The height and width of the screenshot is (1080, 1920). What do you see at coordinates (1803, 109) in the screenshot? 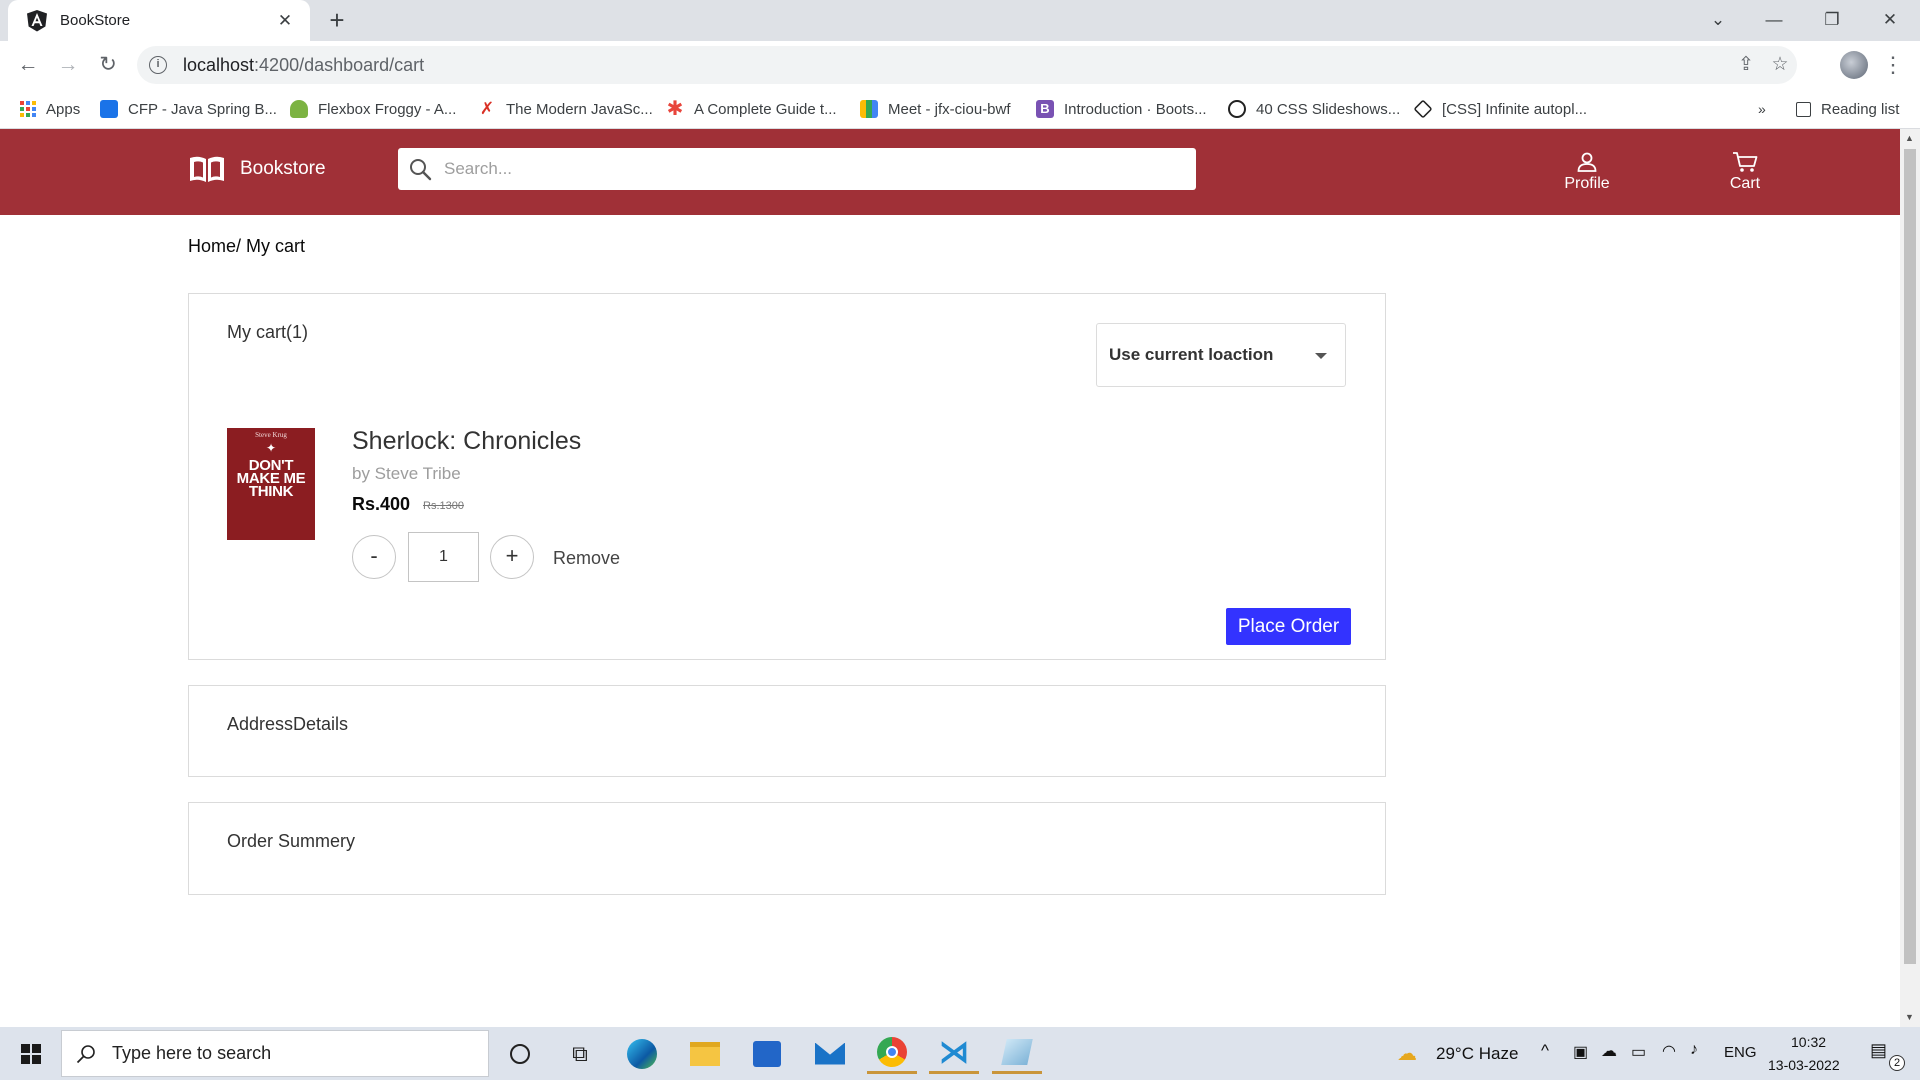
I see `reading-list-icon` at bounding box center [1803, 109].